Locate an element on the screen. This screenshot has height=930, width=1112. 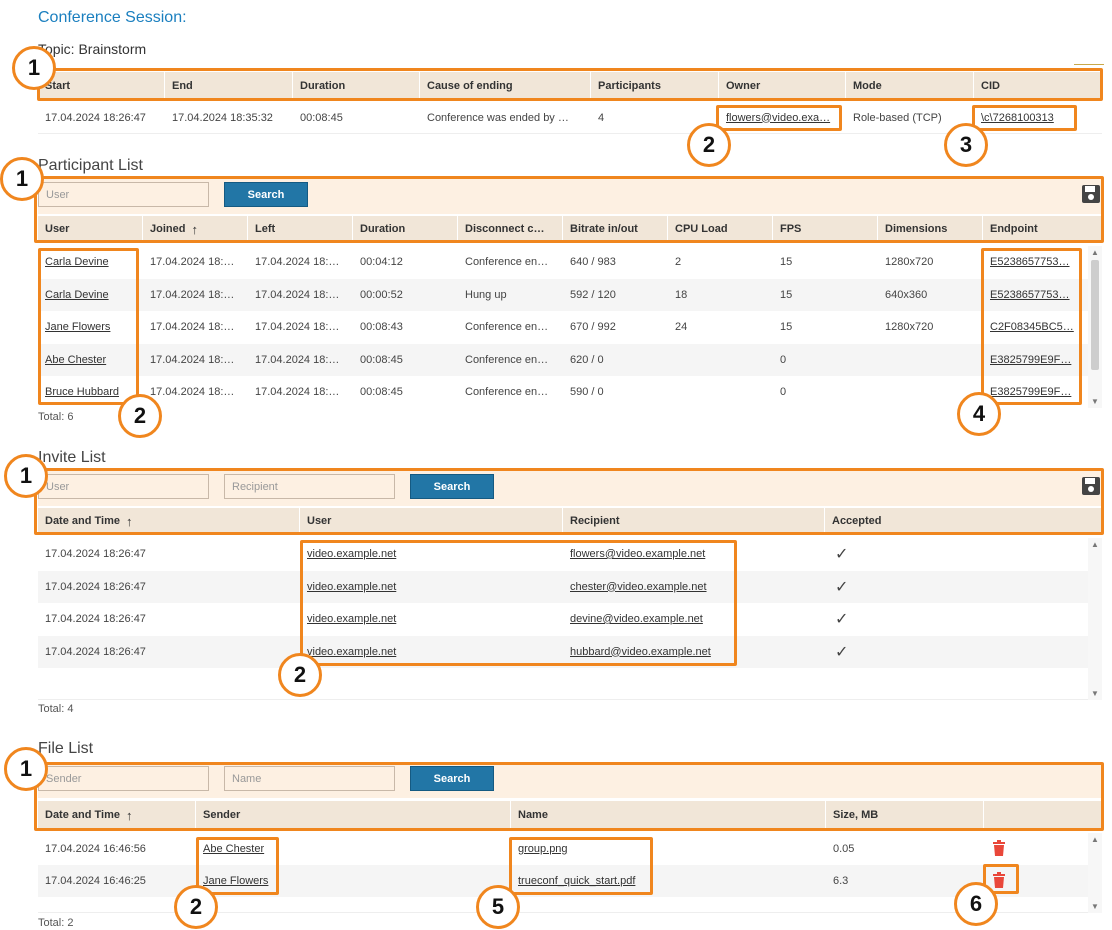
session-topic: Topic: Brainstorm is located at coordinates (92, 49).